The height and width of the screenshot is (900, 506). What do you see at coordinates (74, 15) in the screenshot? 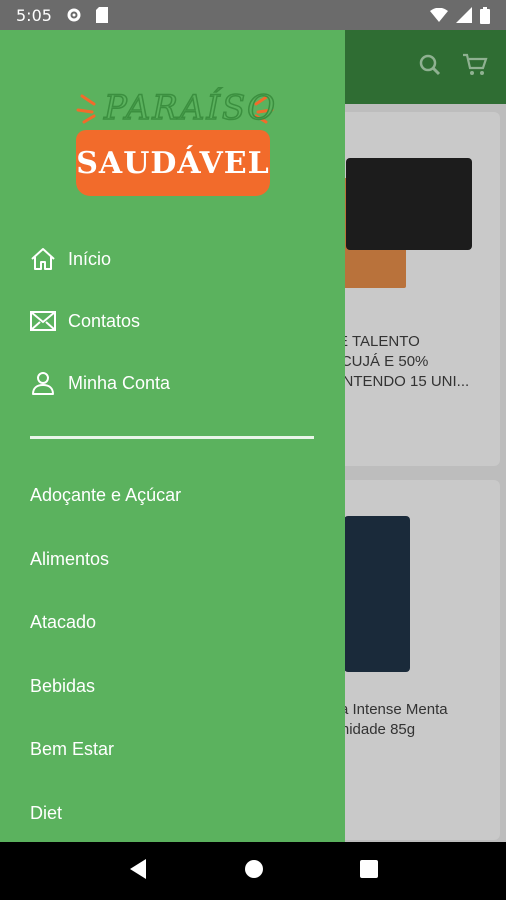
I see `gear-icon` at bounding box center [74, 15].